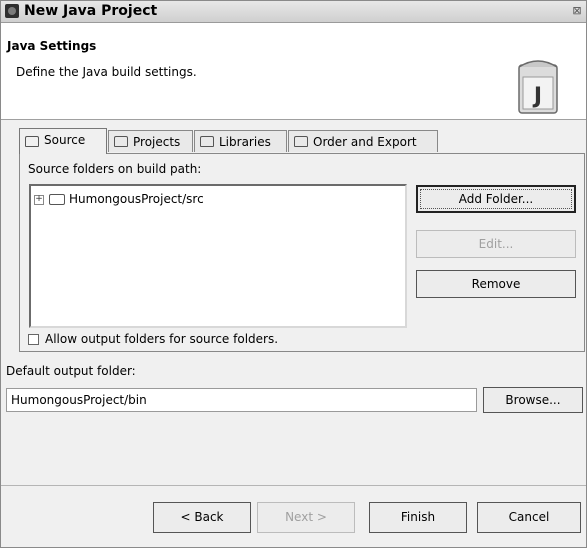 This screenshot has width=587, height=548. I want to click on allow-output-folders-checkbox, so click(33, 339).